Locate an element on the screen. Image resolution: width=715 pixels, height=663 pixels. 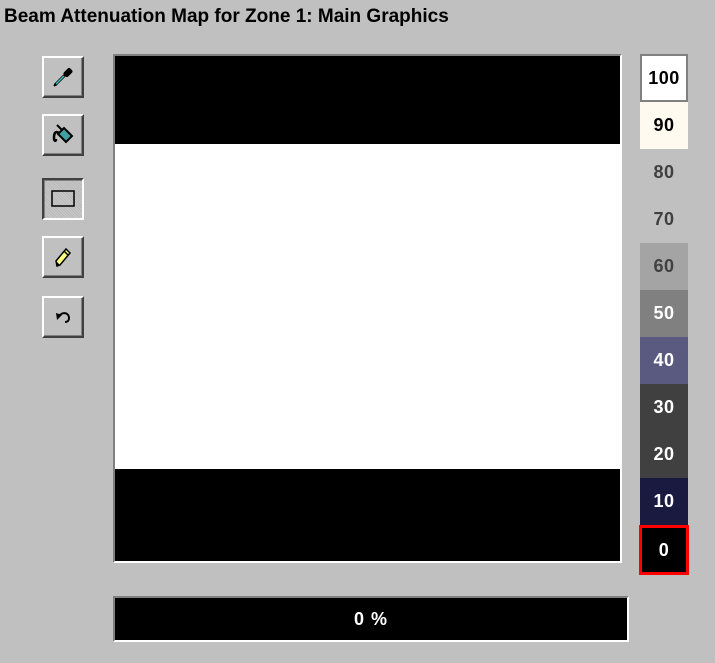
palette-swatch-10: 10 is located at coordinates (664, 501).